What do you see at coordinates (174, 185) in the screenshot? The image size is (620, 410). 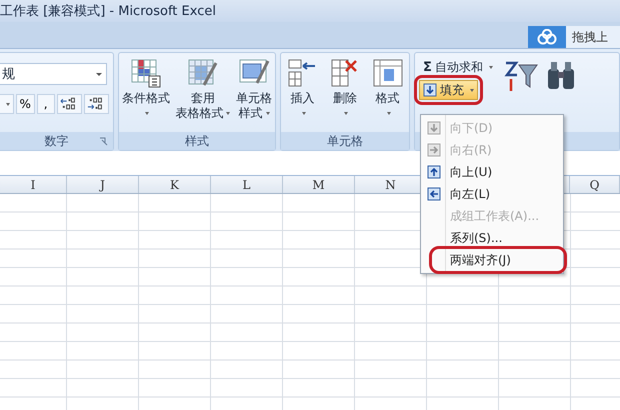 I see `column-header: K` at bounding box center [174, 185].